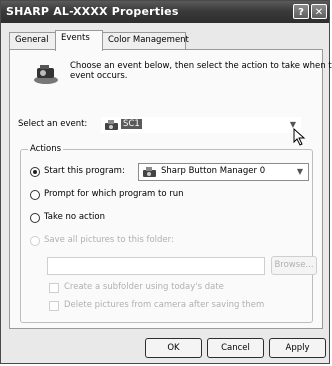 The width and height of the screenshot is (332, 366). Describe the element at coordinates (54, 288) in the screenshot. I see `create-subfolder-checkbox` at that location.